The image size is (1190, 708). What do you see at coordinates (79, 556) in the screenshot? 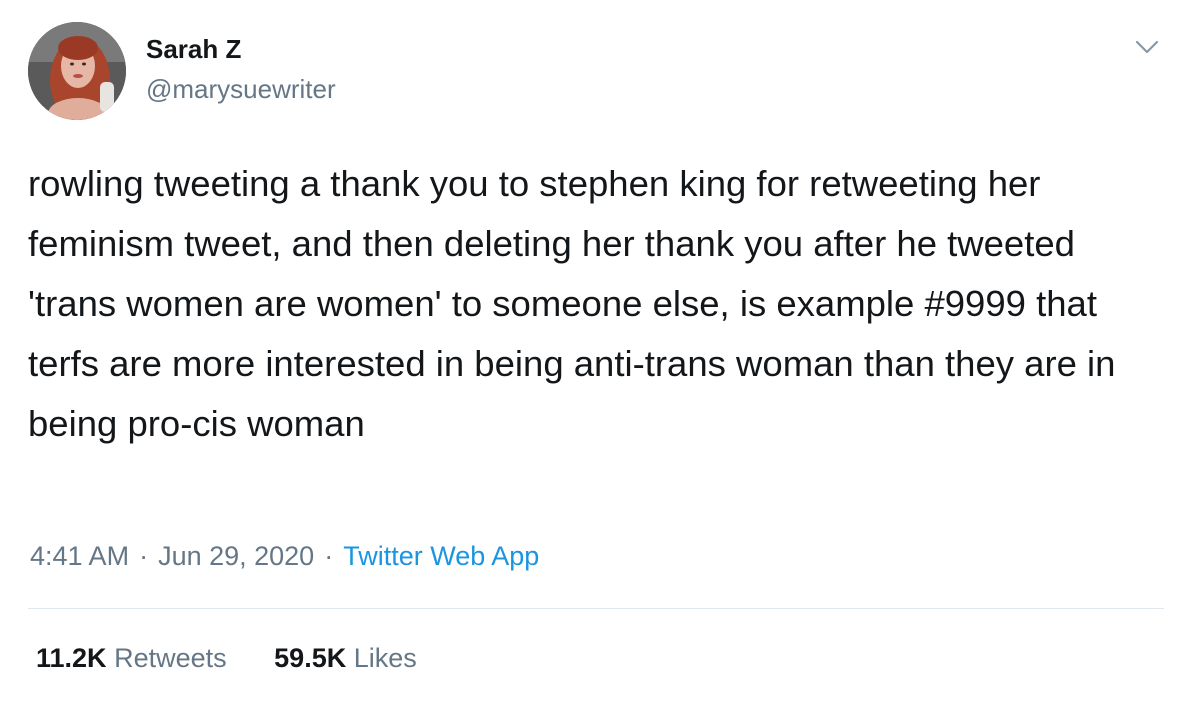
I see `tweet-time: 4:41 AM` at bounding box center [79, 556].